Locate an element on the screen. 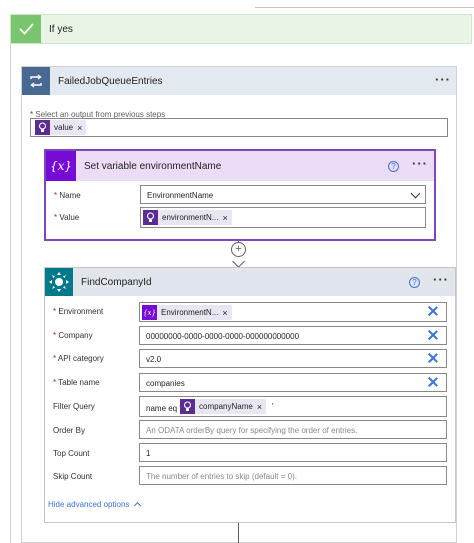 This screenshot has height=543, width=474. top-count-value: 1 is located at coordinates (148, 453).